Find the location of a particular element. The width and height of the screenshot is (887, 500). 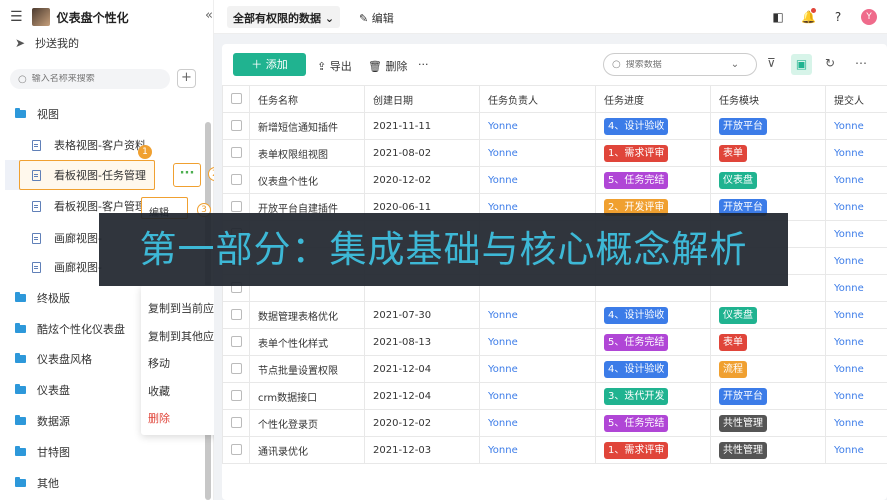

module-cell: 表单 is located at coordinates (768, 342).